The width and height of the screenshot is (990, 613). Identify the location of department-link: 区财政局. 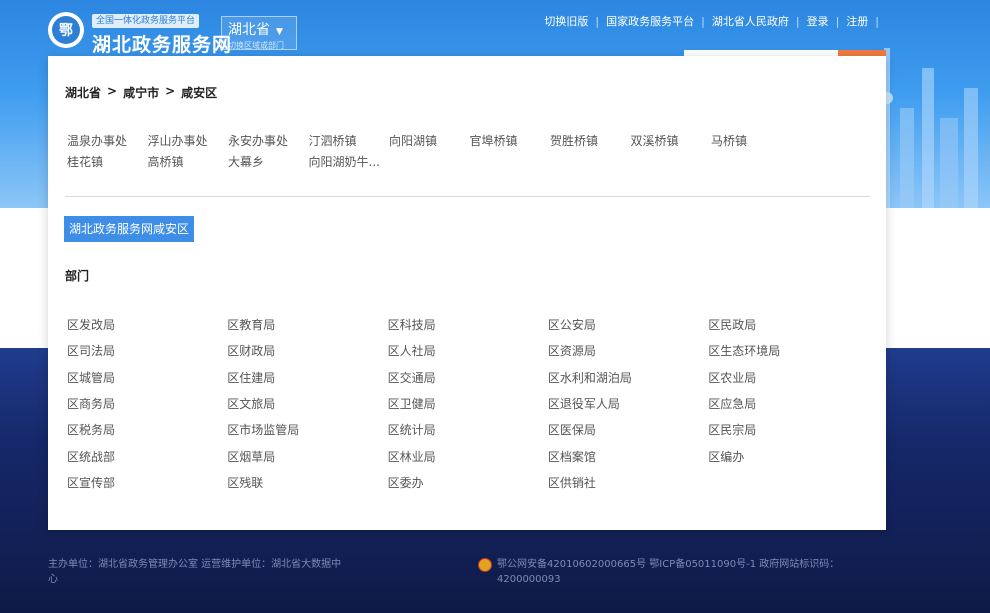
(251, 350).